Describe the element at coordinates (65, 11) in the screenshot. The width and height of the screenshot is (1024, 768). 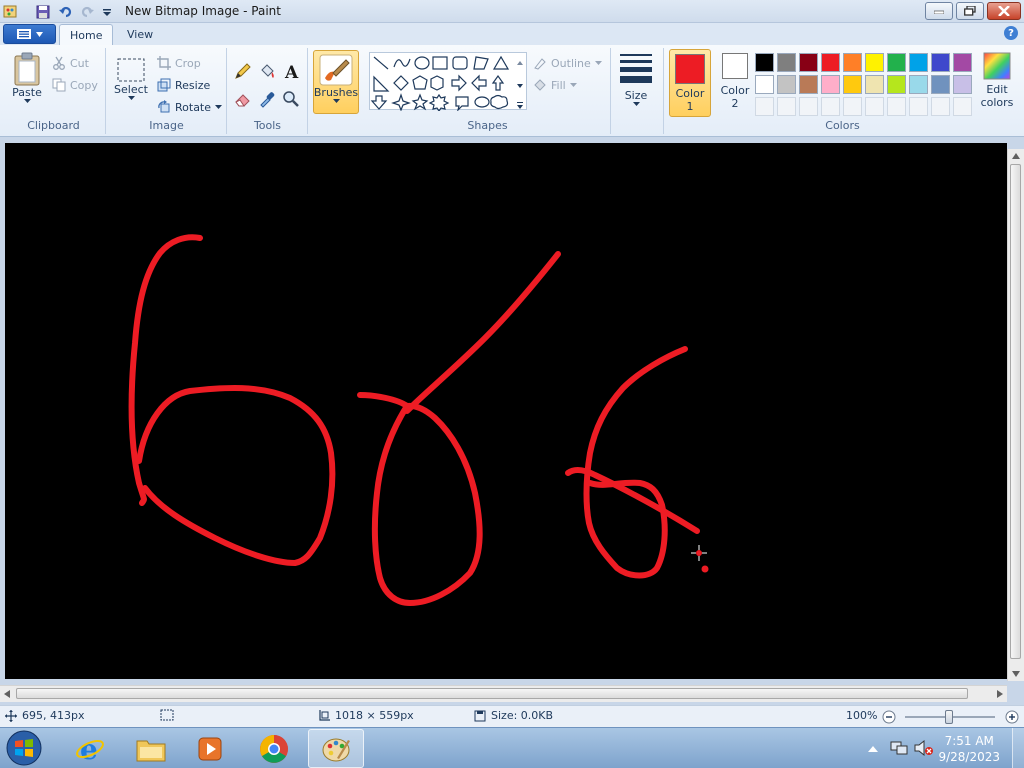
I see `undo-icon` at that location.